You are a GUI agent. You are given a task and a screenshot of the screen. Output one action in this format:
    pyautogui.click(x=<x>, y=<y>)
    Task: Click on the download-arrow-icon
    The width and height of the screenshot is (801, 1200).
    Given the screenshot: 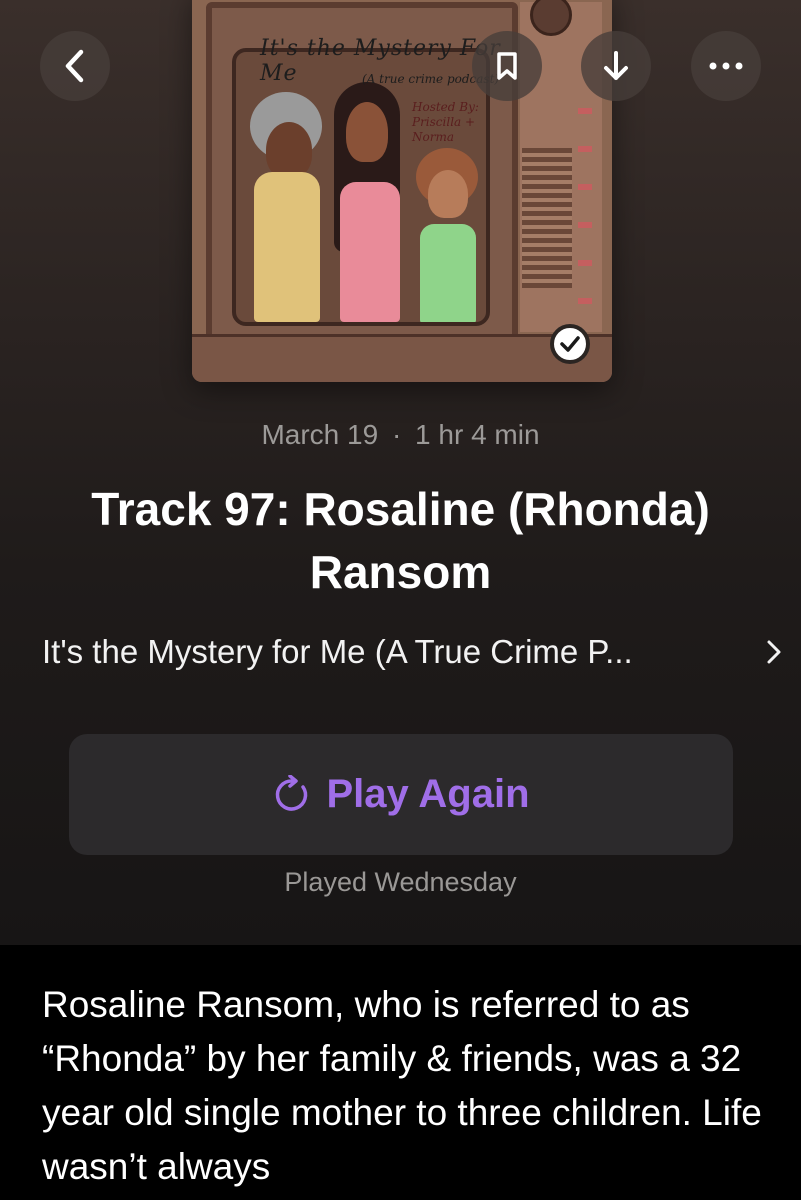 What is the action you would take?
    pyautogui.click(x=616, y=65)
    